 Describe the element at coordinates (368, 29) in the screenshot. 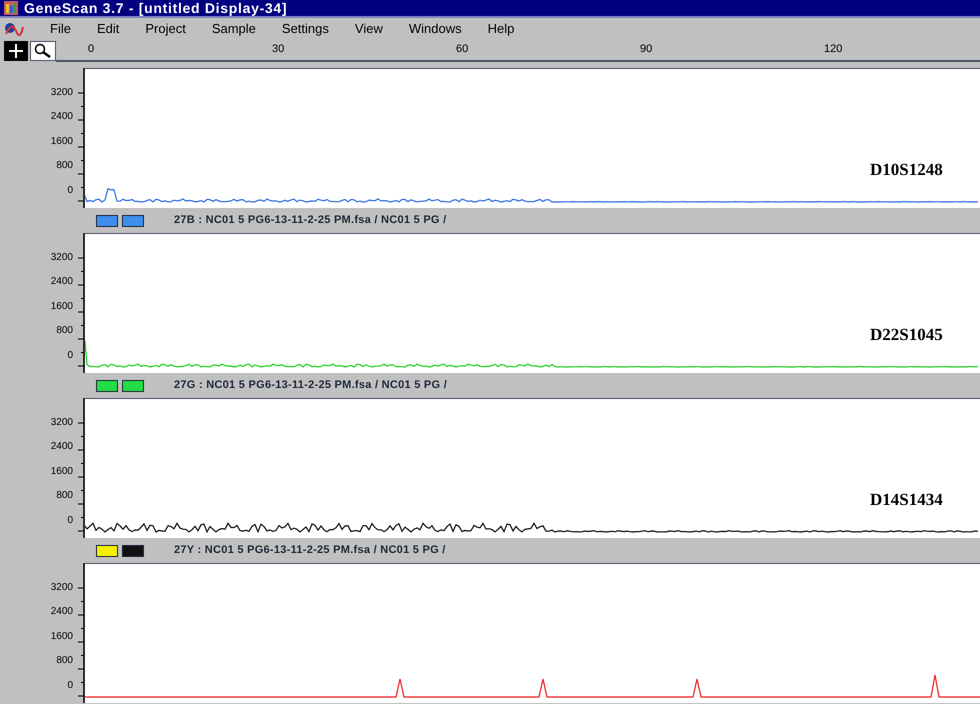

I see `menu-item: View` at that location.